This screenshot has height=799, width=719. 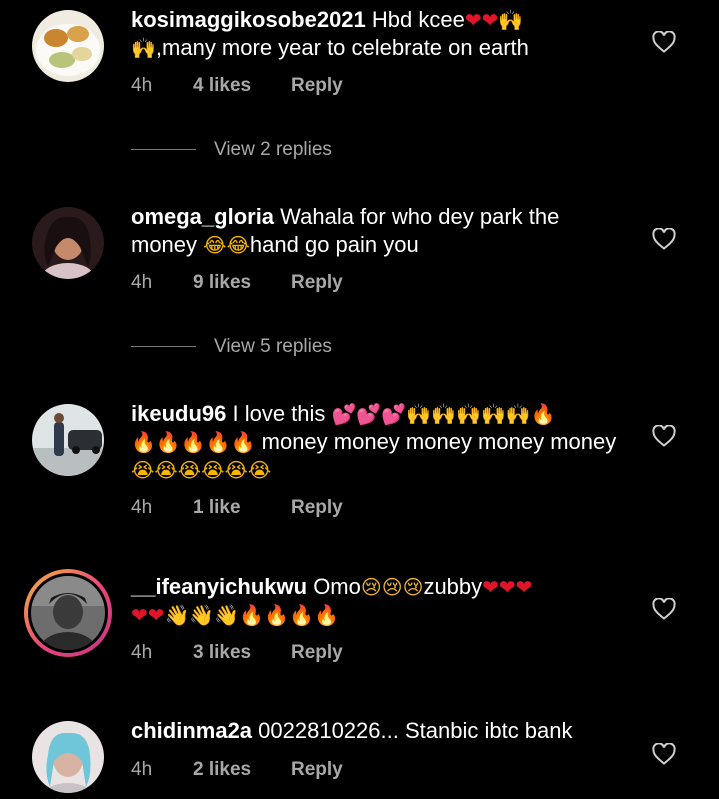 What do you see at coordinates (242, 508) in the screenshot?
I see `likes-count: 1 like` at bounding box center [242, 508].